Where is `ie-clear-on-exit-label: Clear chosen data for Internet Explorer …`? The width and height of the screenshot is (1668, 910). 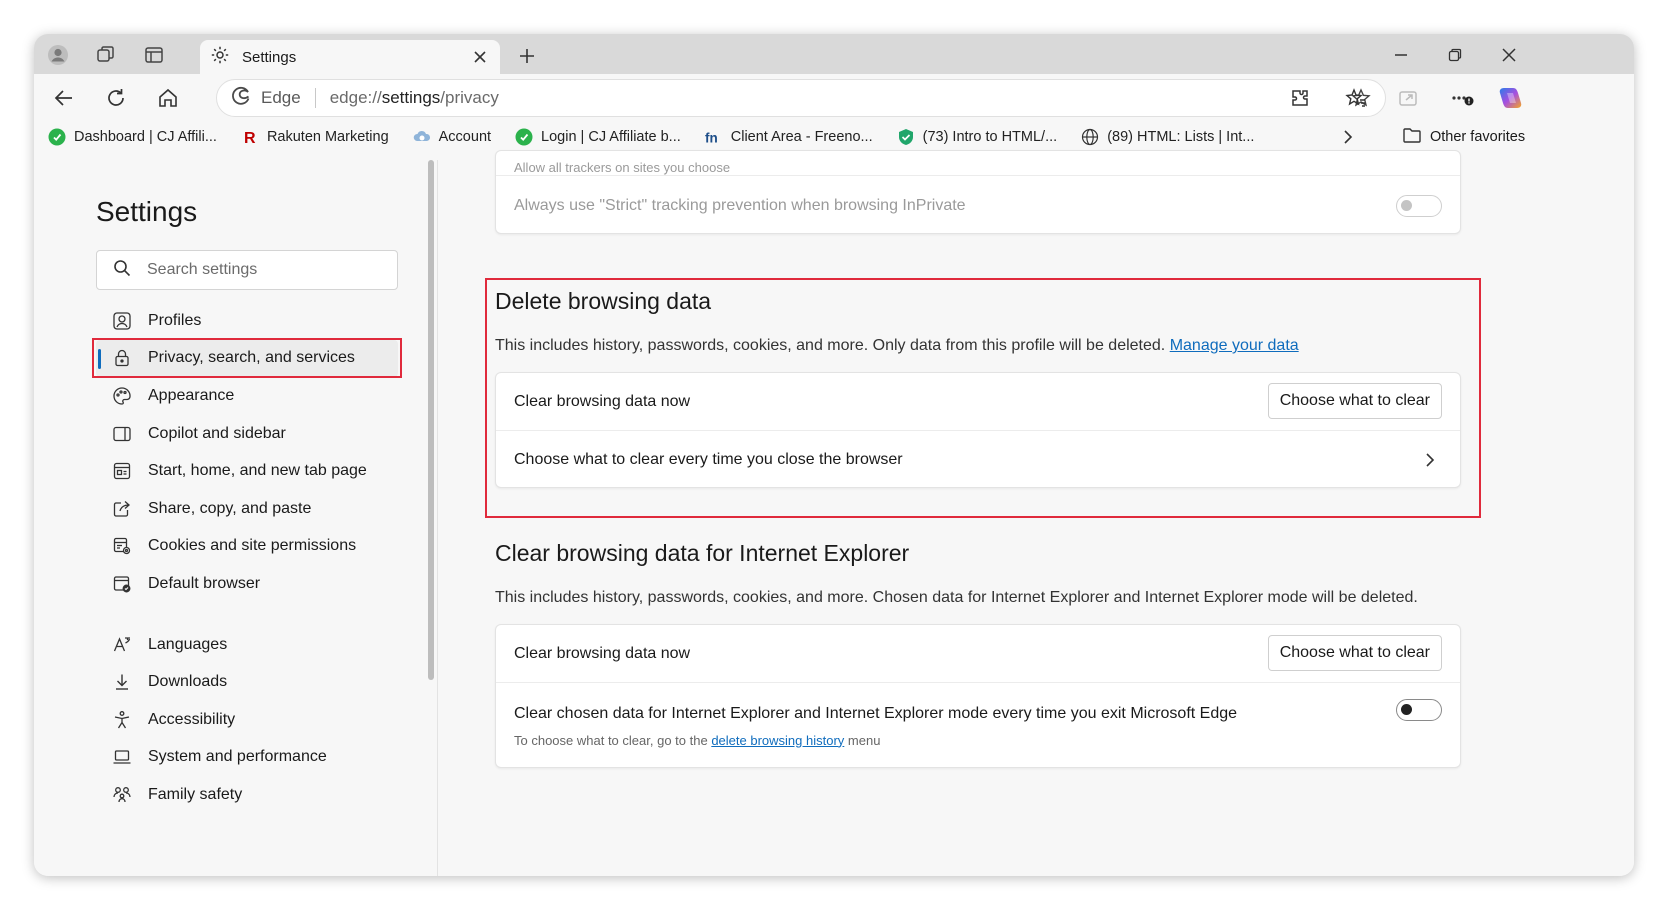 ie-clear-on-exit-label: Clear chosen data for Internet Explorer … is located at coordinates (876, 713).